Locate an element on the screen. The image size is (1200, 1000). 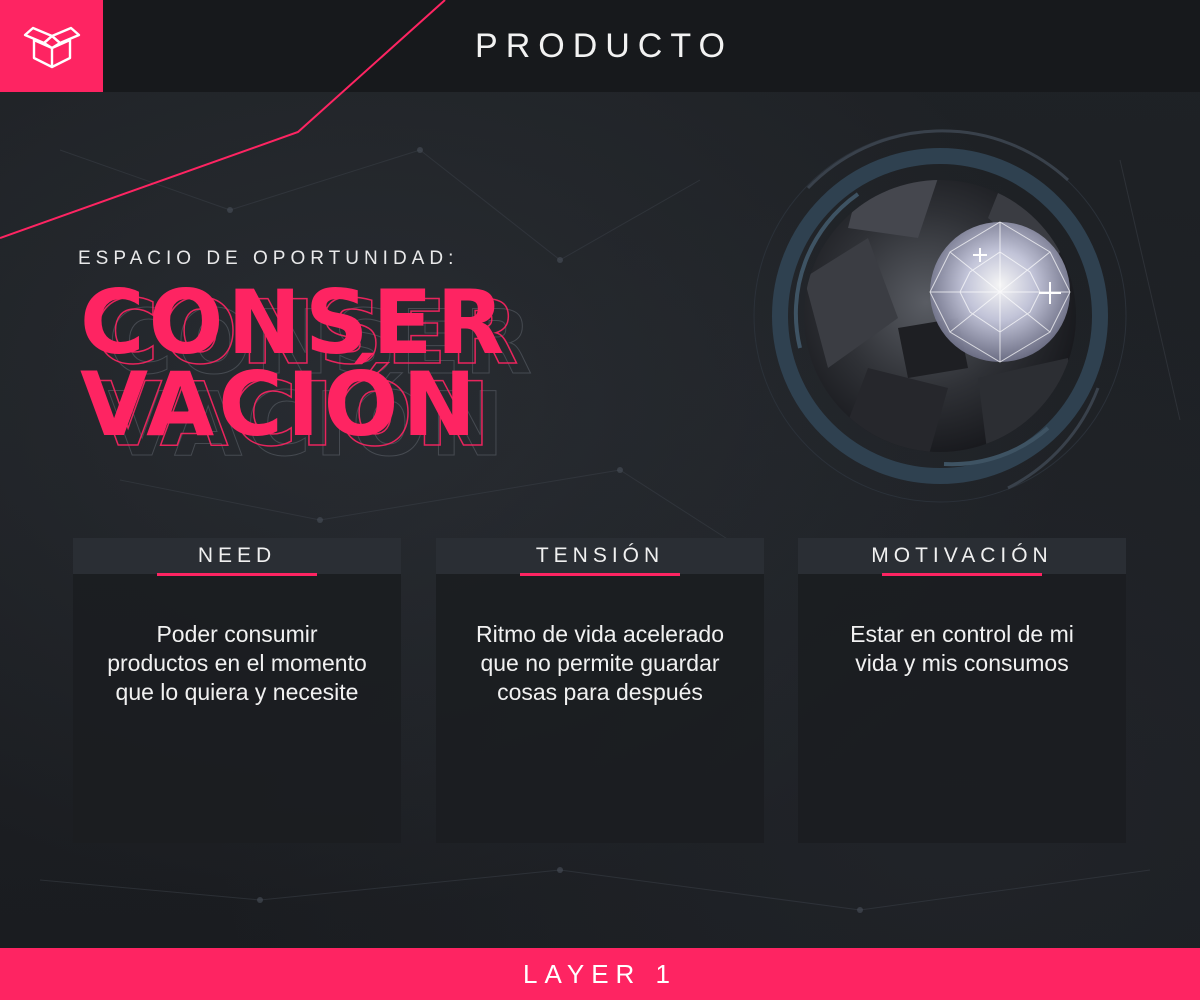
footer-bar: LAYER 1 is located at coordinates (600, 974).